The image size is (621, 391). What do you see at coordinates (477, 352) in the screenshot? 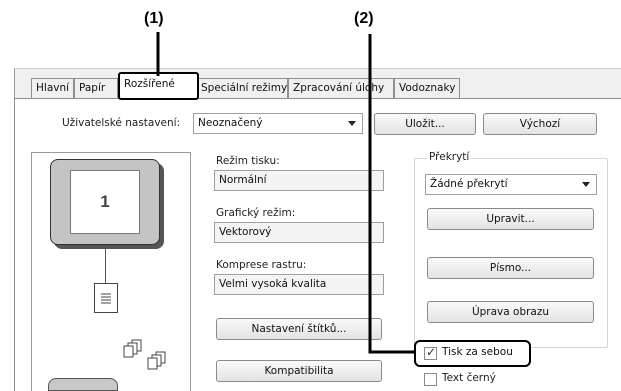
I see `sequential-print-label: Tisk za sebou` at bounding box center [477, 352].